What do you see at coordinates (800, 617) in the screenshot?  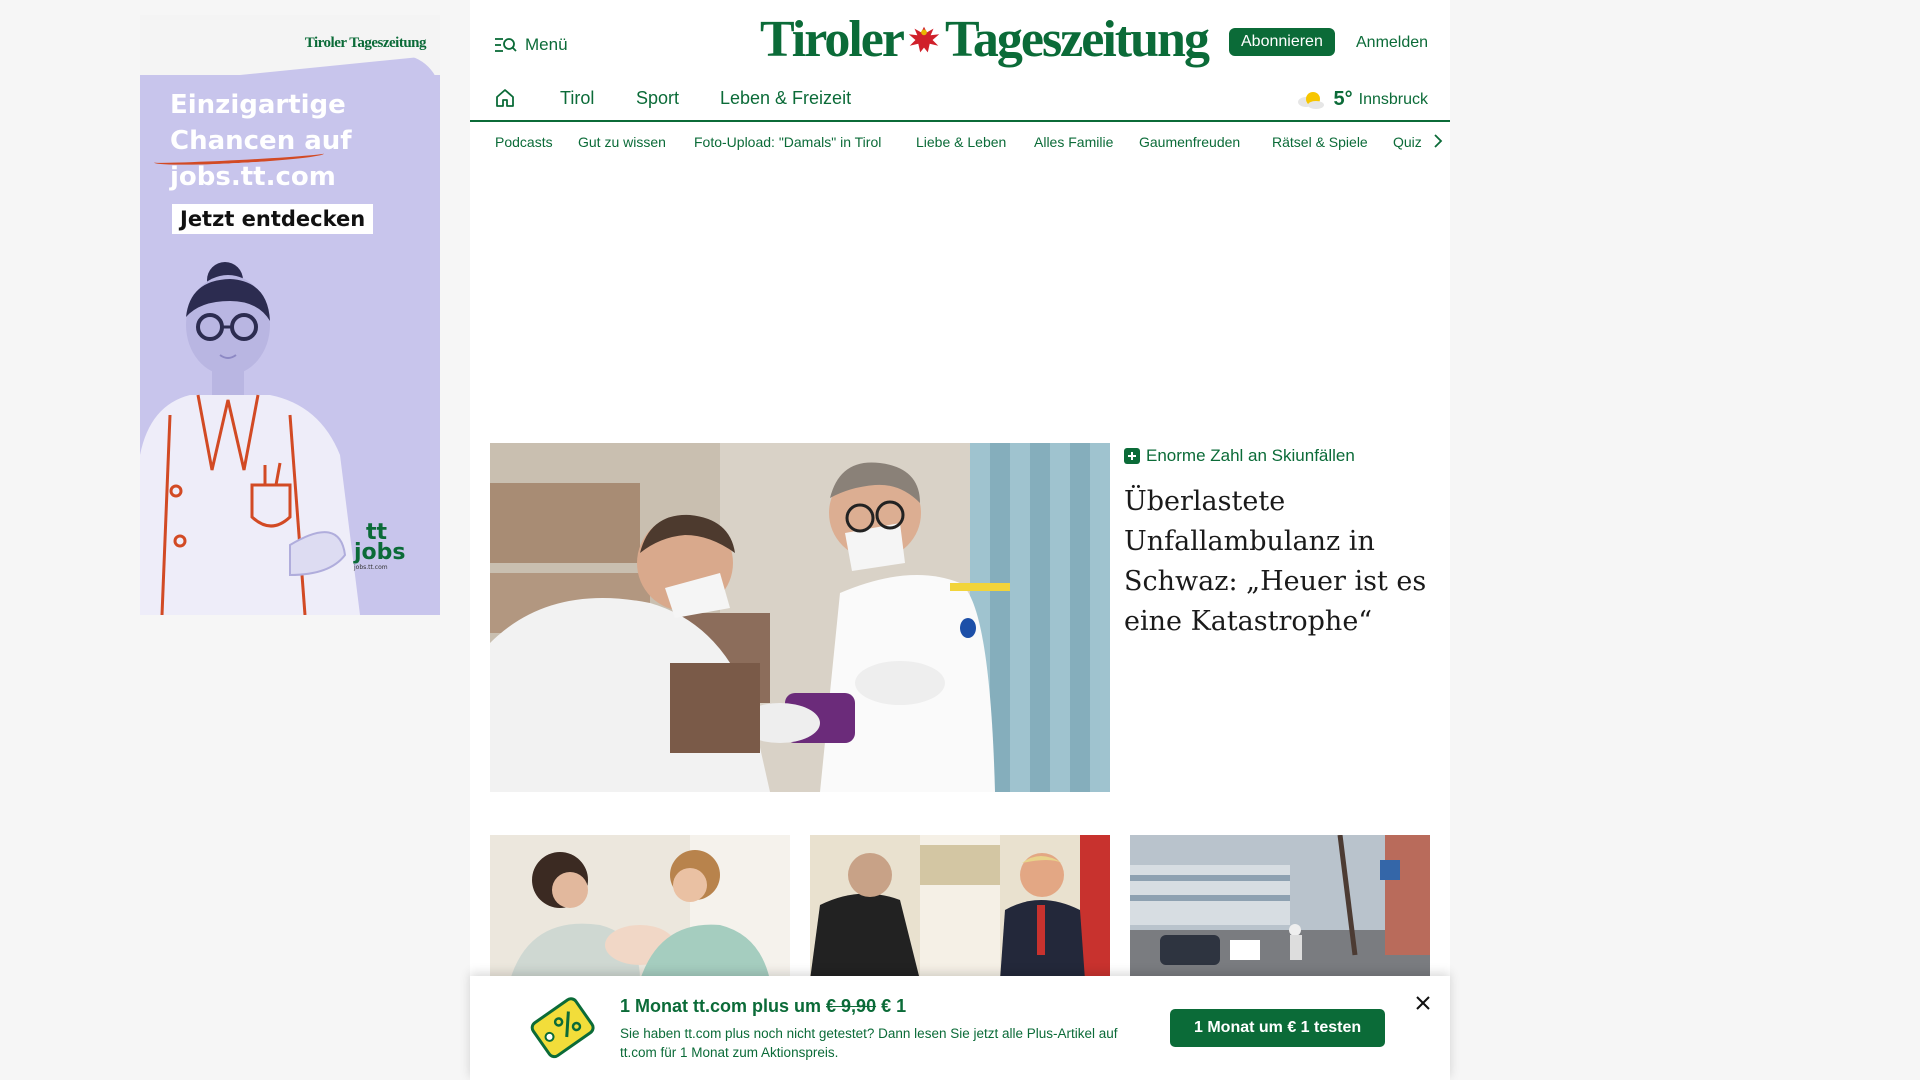 I see `hero-image` at bounding box center [800, 617].